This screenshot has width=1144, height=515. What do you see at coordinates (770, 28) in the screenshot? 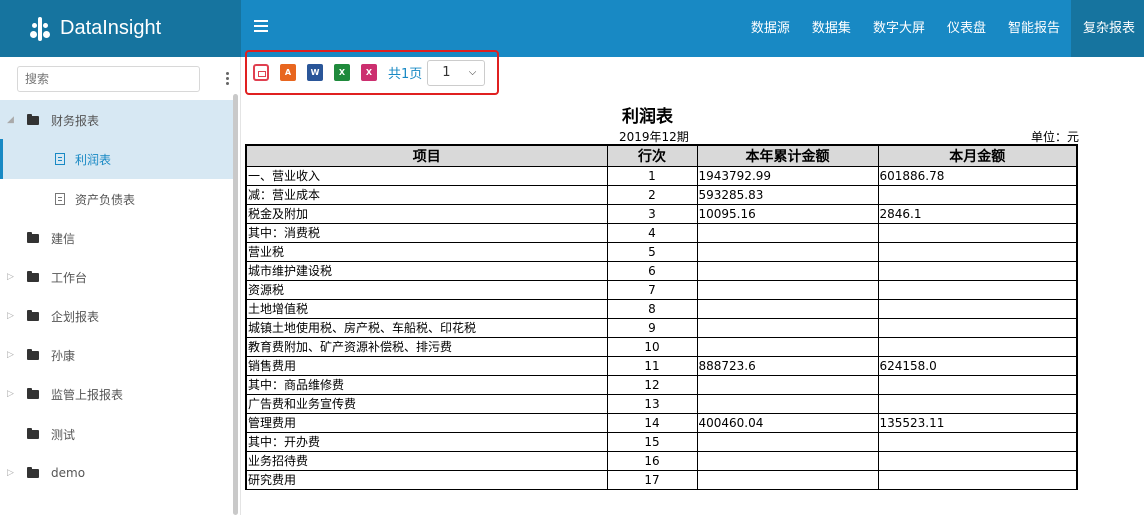
I see `nav-item-datasource: 数据源` at bounding box center [770, 28].